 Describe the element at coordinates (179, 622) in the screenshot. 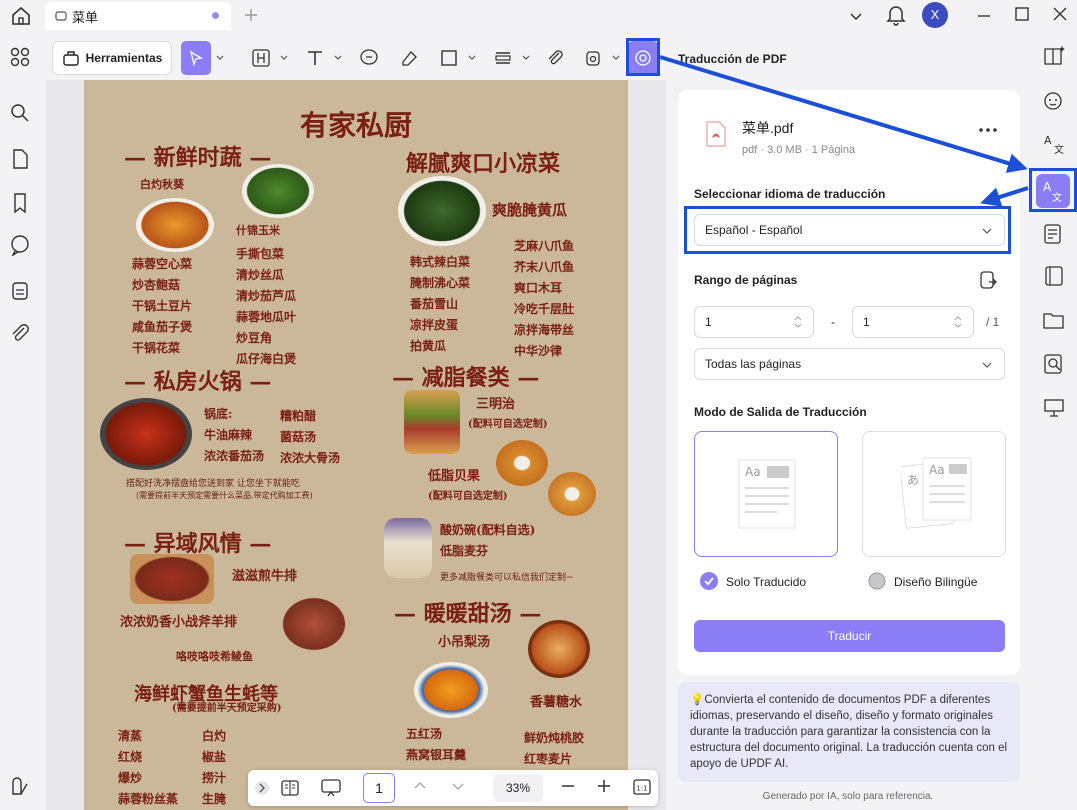

I see `dish: 浓浓奶香小战斧羊排` at that location.